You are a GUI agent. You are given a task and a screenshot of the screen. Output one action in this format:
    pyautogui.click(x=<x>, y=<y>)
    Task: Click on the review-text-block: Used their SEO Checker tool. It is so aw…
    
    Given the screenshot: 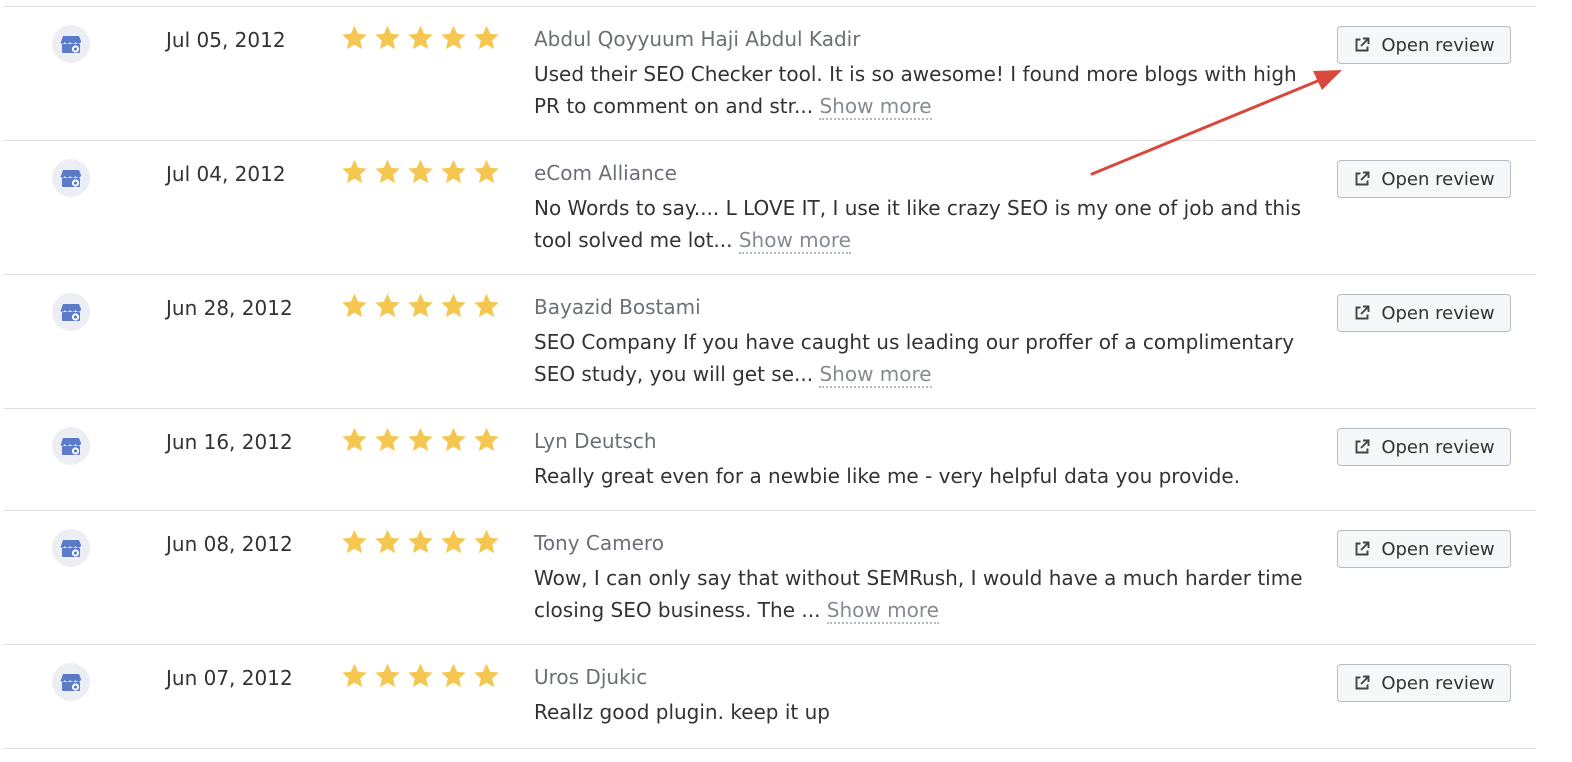 What is the action you would take?
    pyautogui.click(x=919, y=90)
    